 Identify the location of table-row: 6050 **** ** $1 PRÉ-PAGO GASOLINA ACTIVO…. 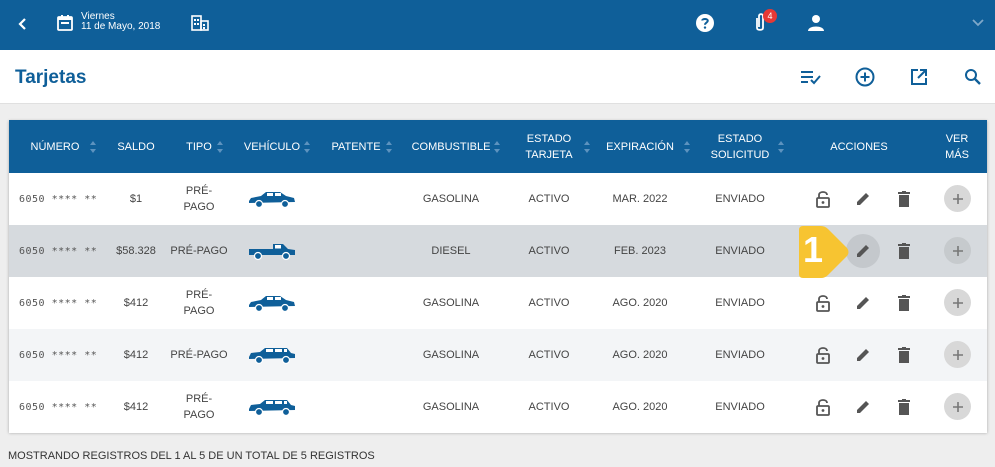
(498, 199).